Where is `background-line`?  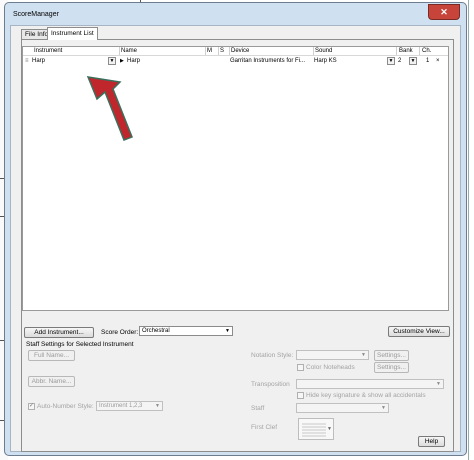
background-line is located at coordinates (468, 230).